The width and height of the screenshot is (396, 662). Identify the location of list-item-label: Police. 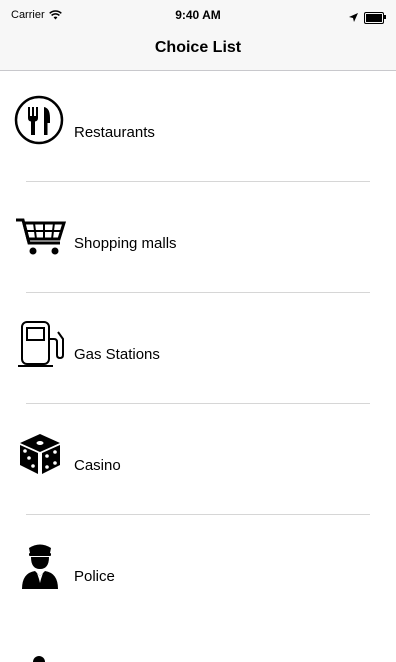
(94, 576).